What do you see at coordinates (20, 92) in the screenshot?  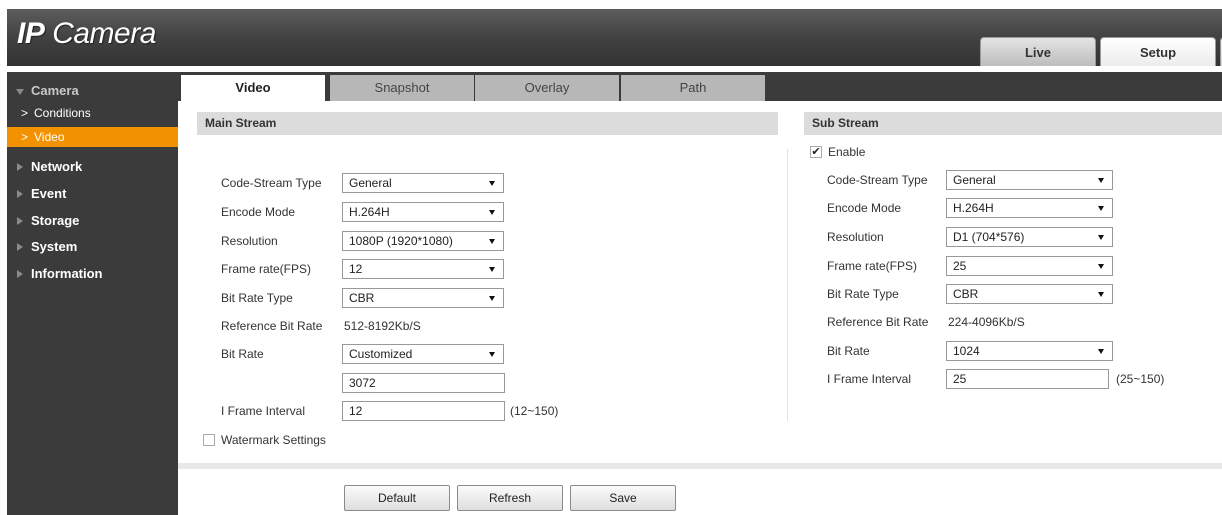 I see `expanded-triangle-icon` at bounding box center [20, 92].